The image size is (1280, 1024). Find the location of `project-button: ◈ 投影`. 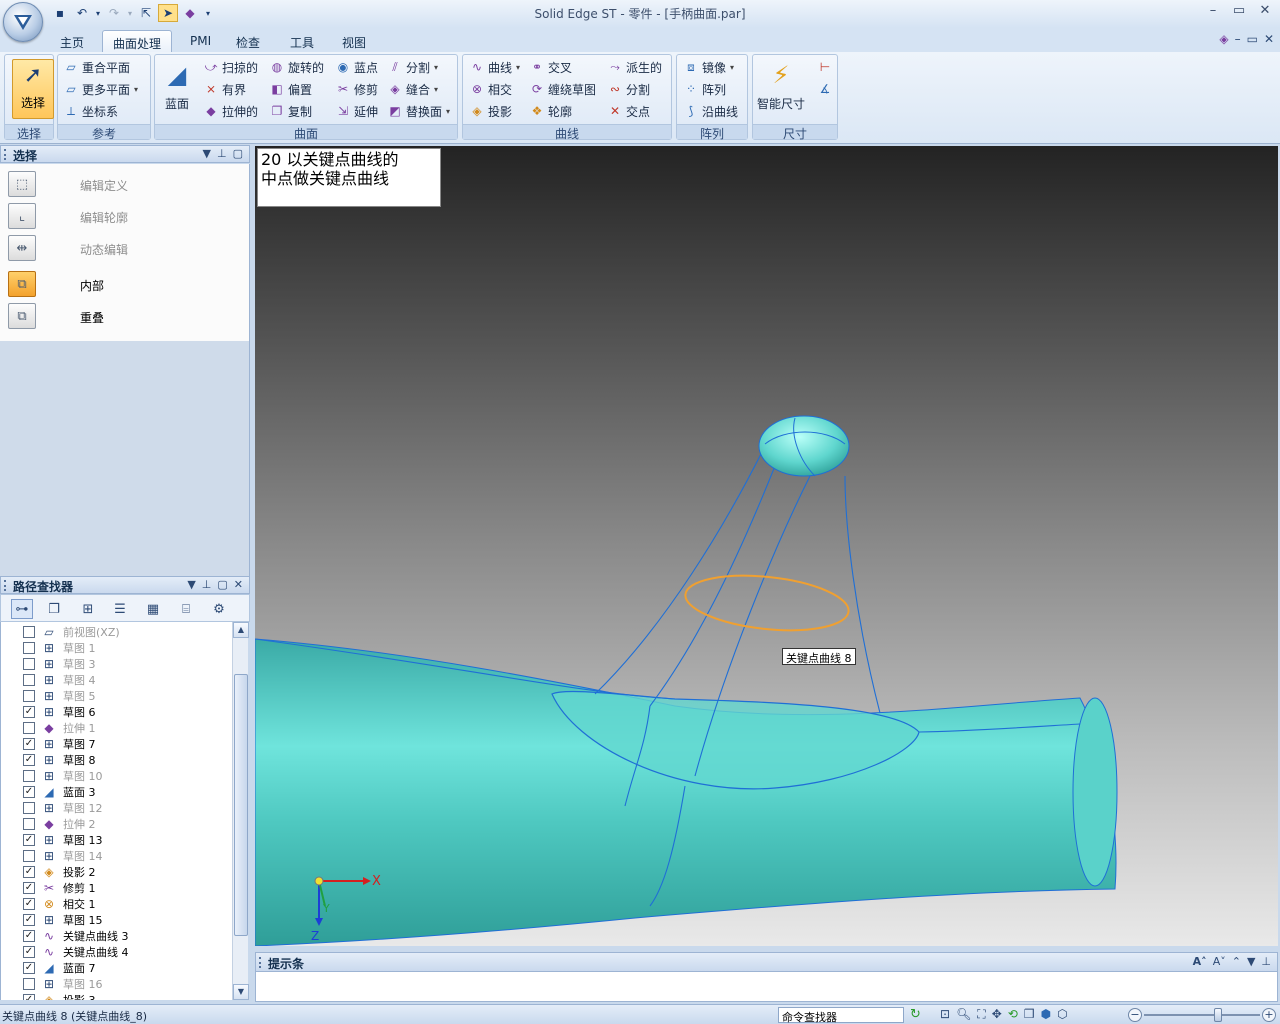

project-button: ◈ 投影 is located at coordinates (490, 111).